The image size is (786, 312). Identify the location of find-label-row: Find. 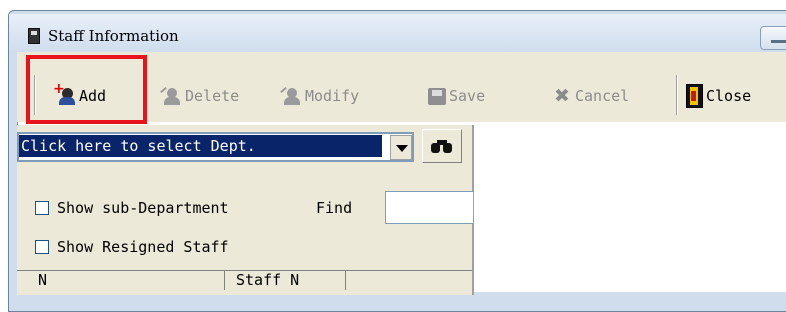
(334, 208).